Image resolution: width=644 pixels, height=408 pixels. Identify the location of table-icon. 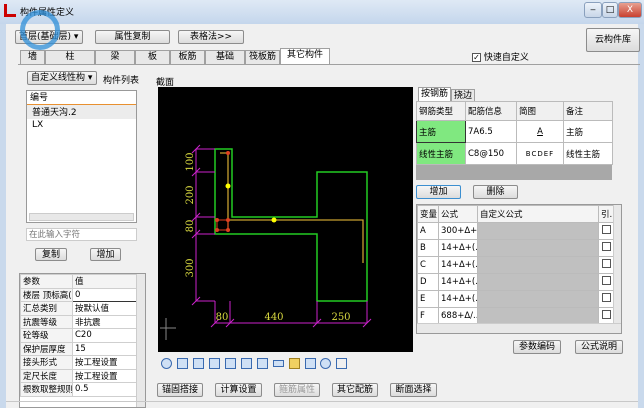
(230, 363).